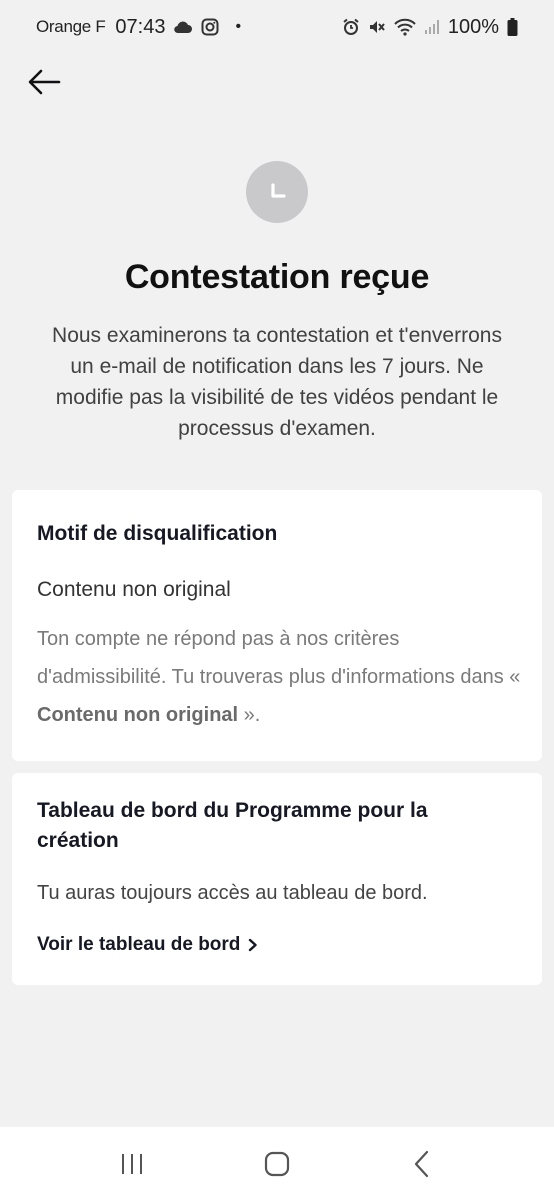  Describe the element at coordinates (137, 715) in the screenshot. I see `original-content-link: Contenu non original` at that location.